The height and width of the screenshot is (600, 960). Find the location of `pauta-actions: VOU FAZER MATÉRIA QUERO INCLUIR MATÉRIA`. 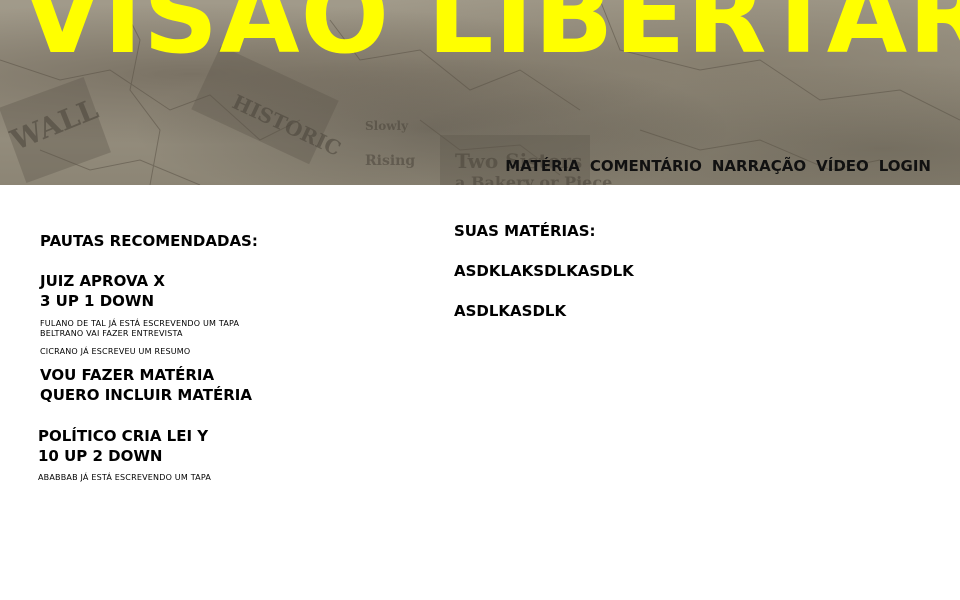

pauta-actions: VOU FAZER MATÉRIA QUERO INCLUIR MATÉRIA is located at coordinates (210, 385).